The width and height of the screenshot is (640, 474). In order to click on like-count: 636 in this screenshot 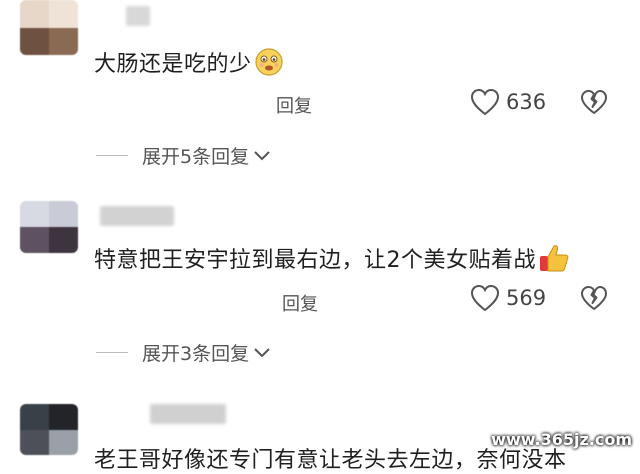, I will do `click(526, 102)`.